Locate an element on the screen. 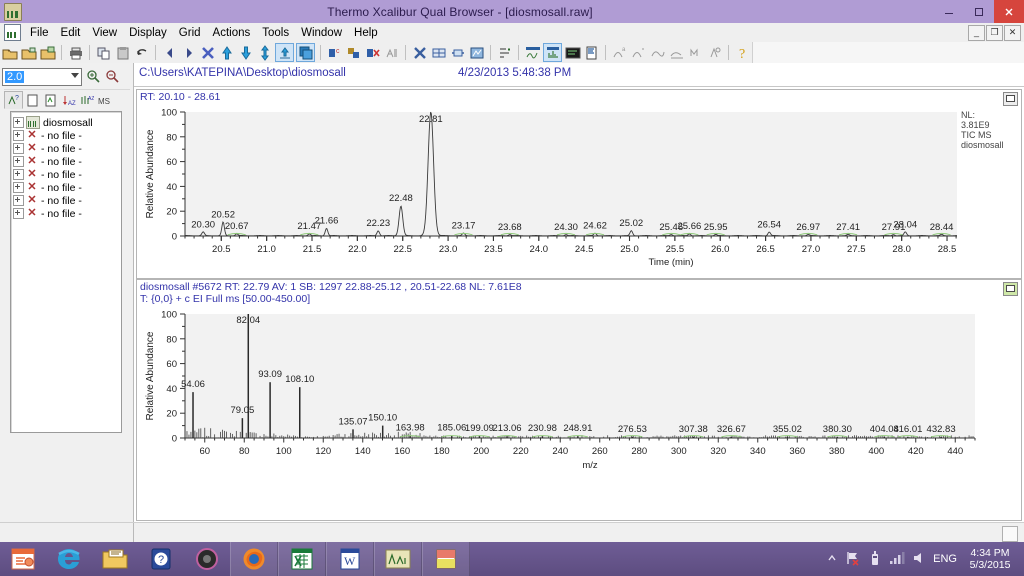 Image resolution: width=1024 pixels, height=576 pixels. speaker-icon is located at coordinates (919, 559).